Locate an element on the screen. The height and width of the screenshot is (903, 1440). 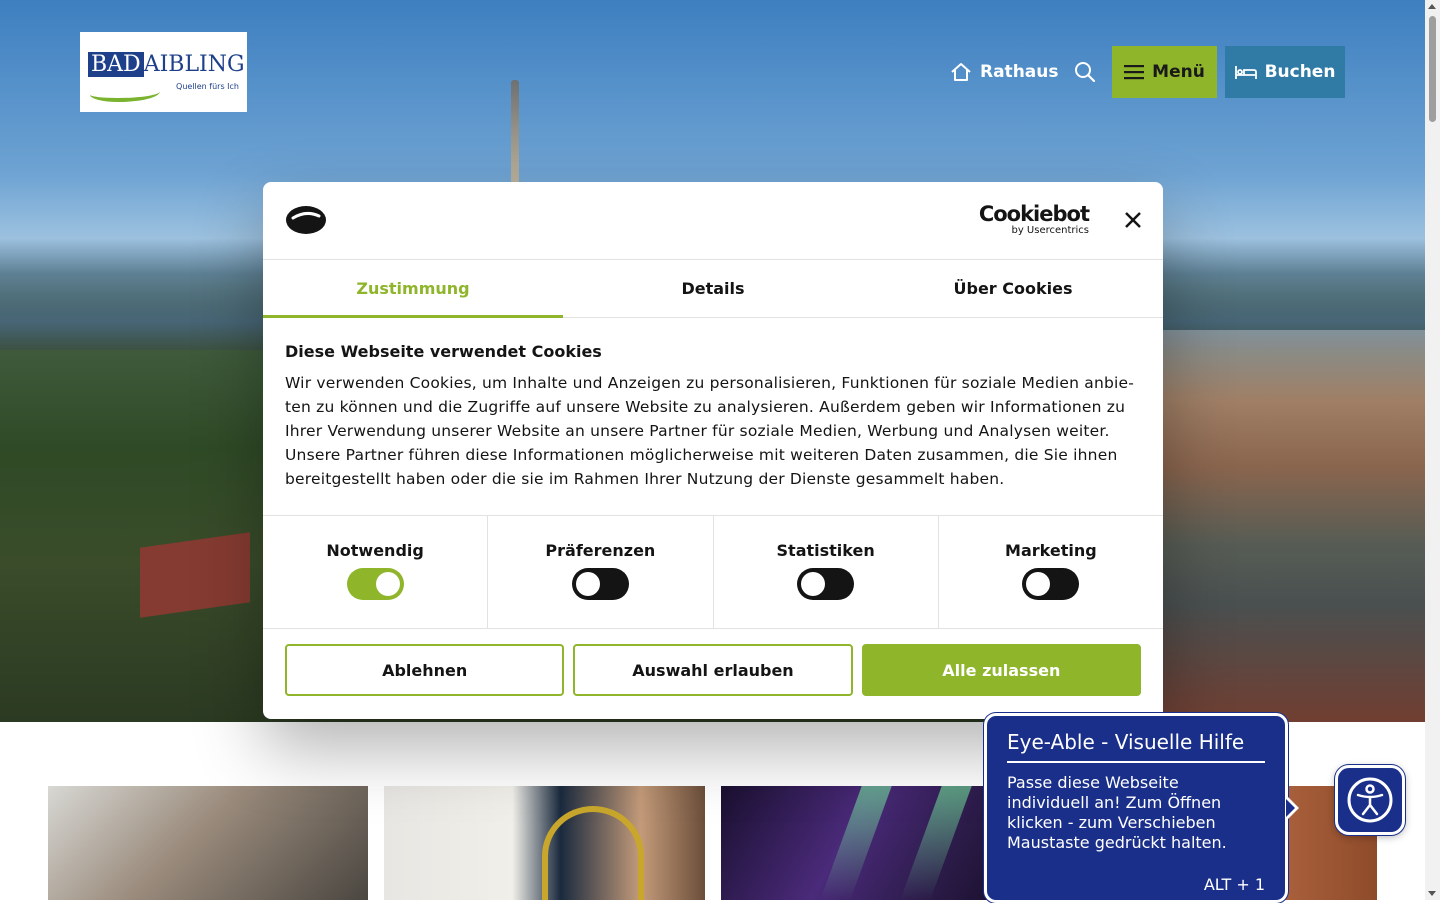
toggle-marketing: Marketing is located at coordinates (1051, 572).